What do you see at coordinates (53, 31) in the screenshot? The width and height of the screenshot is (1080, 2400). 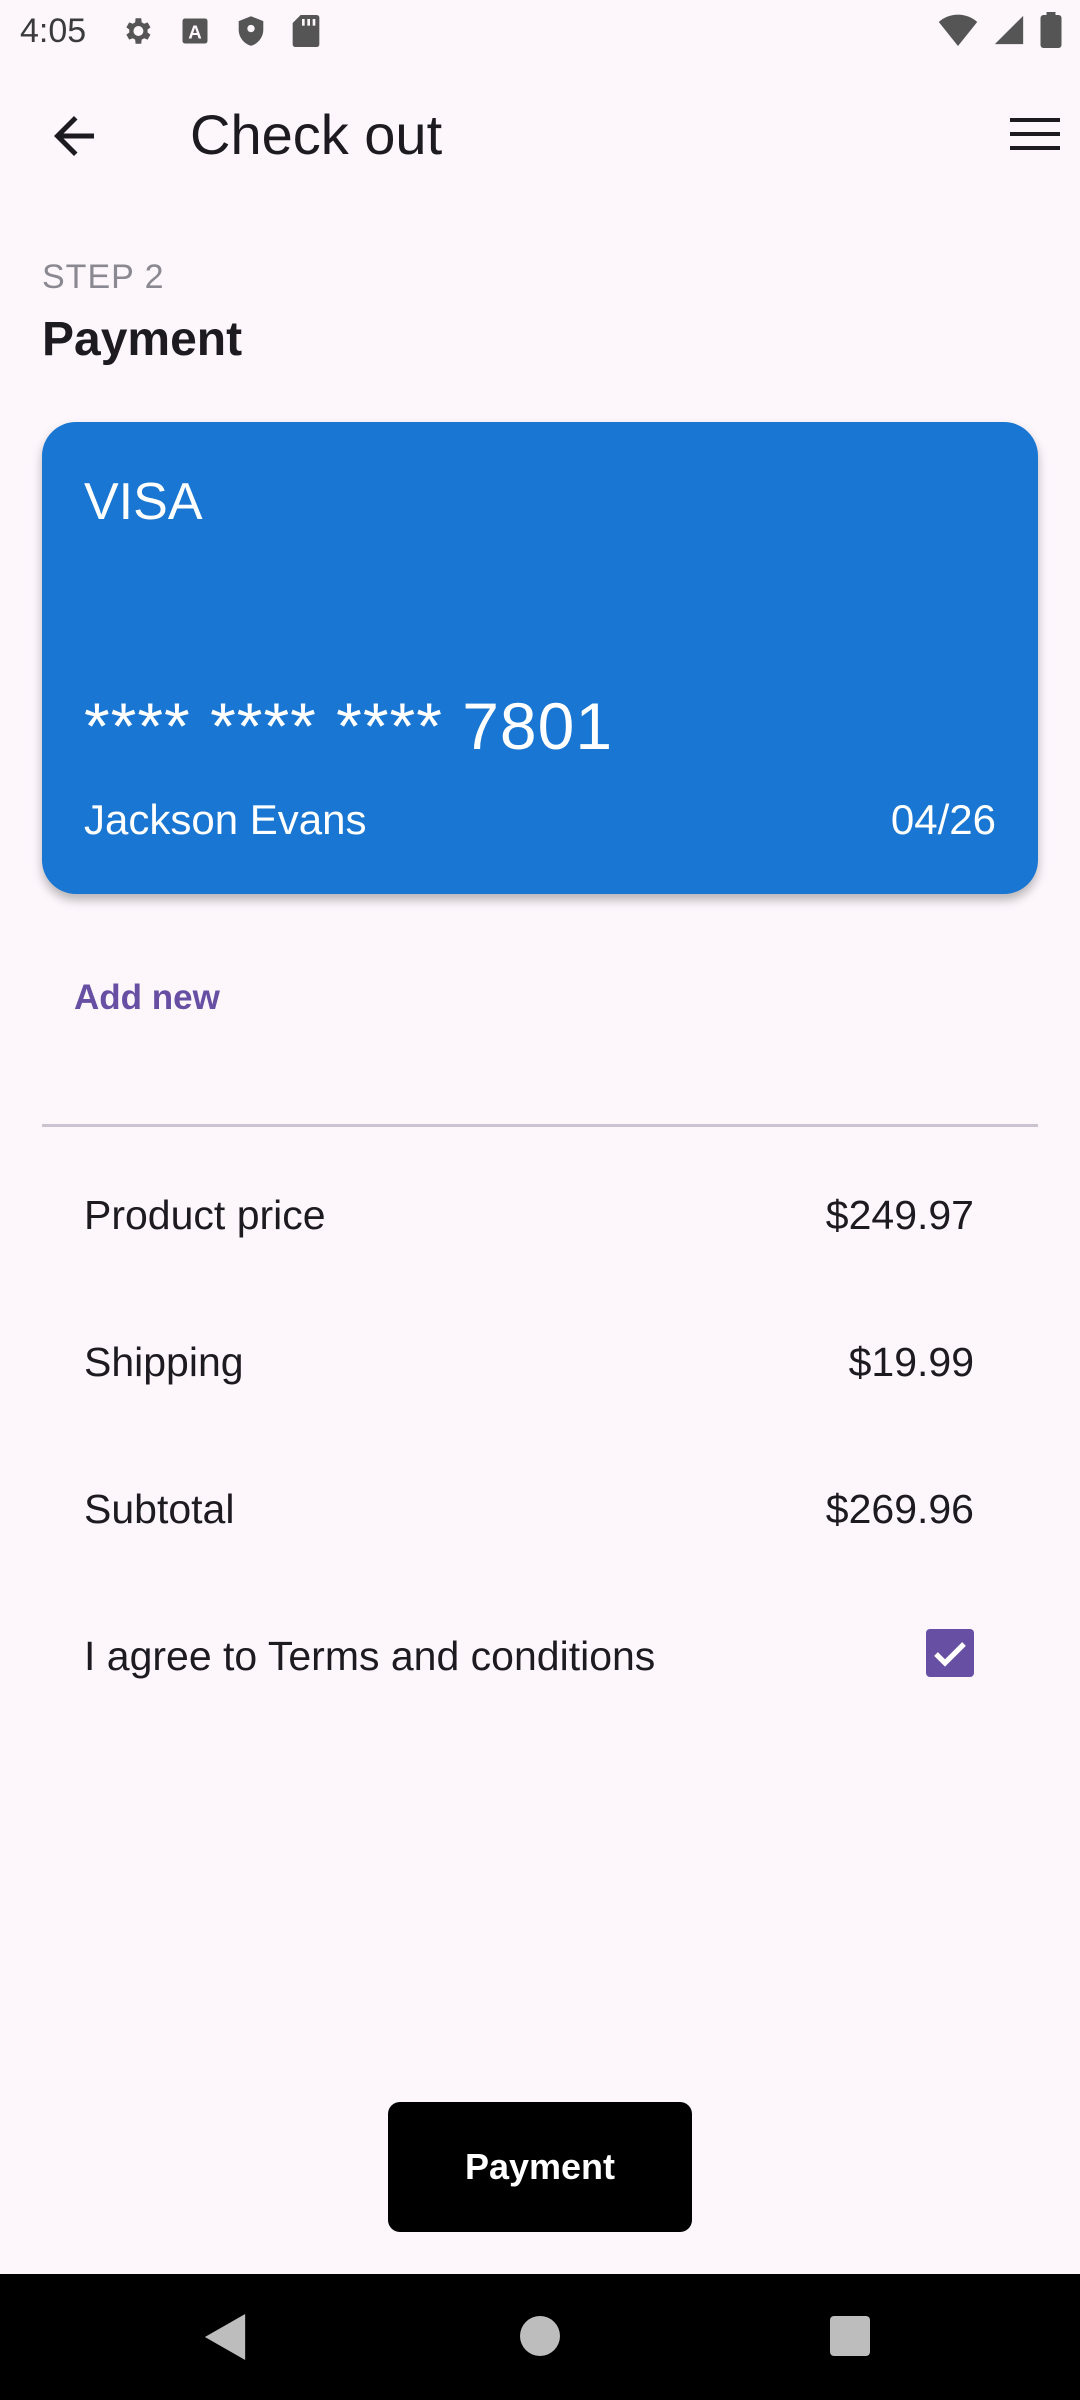 I see `status-time: 4:05` at bounding box center [53, 31].